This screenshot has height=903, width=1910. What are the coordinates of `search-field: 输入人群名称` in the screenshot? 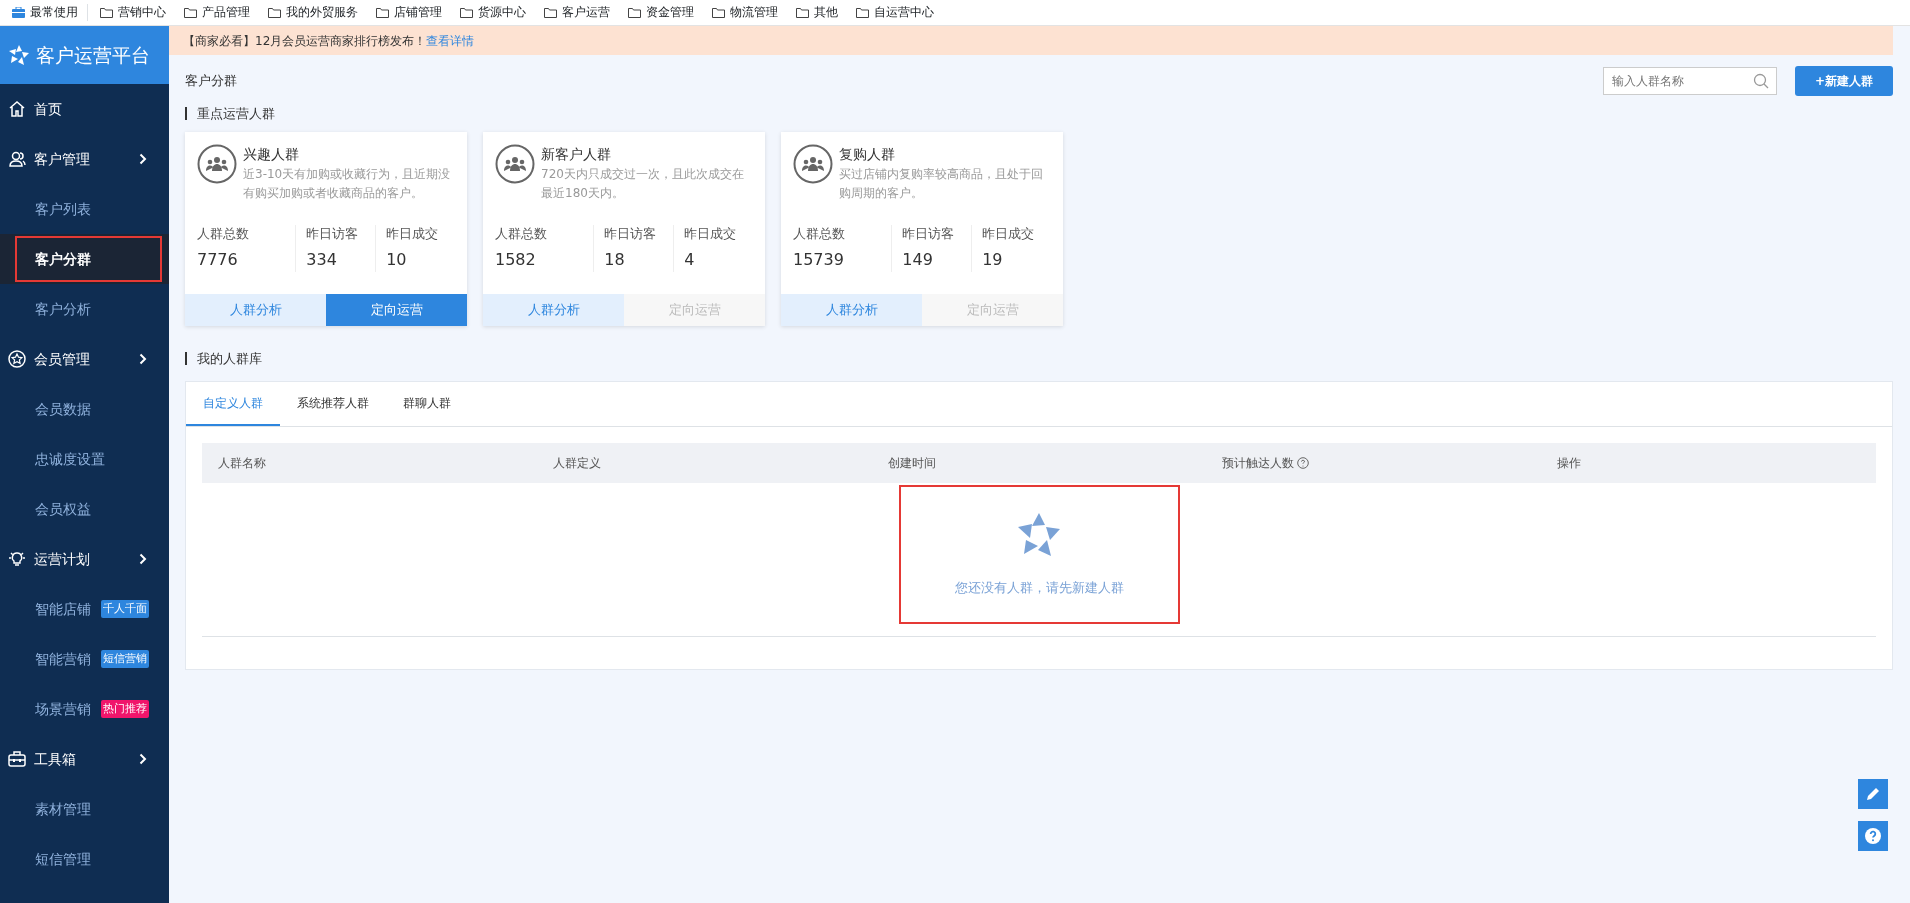 It's located at (1689, 81).